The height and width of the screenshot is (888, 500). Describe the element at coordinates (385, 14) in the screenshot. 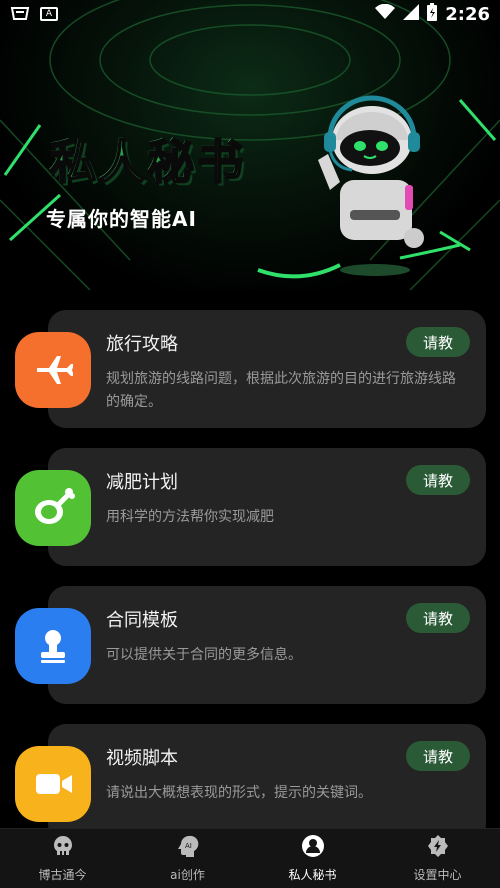

I see `wifi-icon` at that location.